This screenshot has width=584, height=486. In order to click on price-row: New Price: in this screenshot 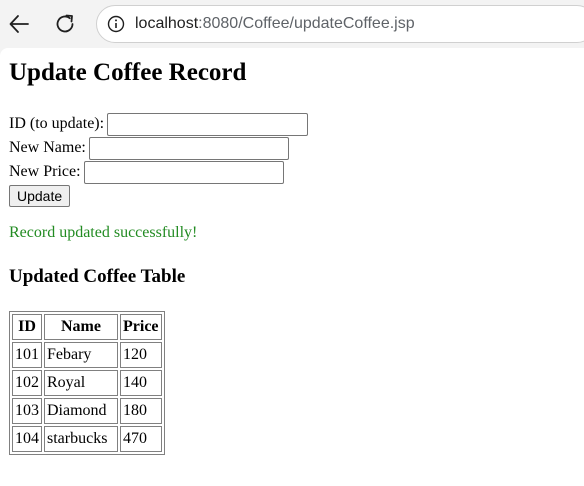, I will do `click(158, 172)`.